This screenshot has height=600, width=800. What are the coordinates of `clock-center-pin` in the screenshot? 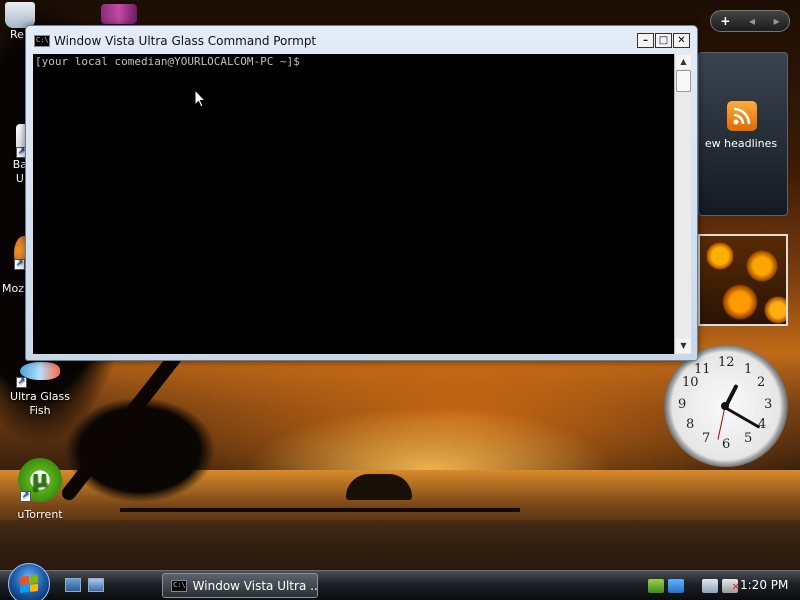 It's located at (725, 406).